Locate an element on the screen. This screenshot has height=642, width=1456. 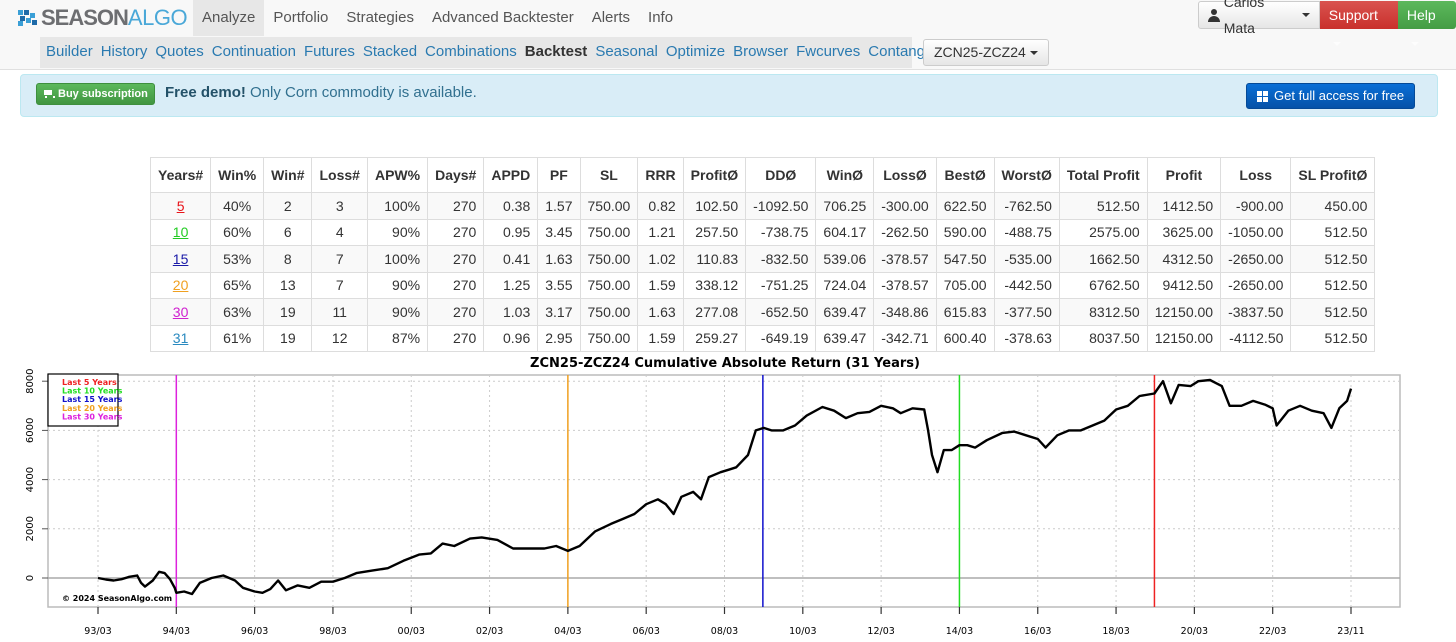
table-cell: 2 is located at coordinates (288, 206).